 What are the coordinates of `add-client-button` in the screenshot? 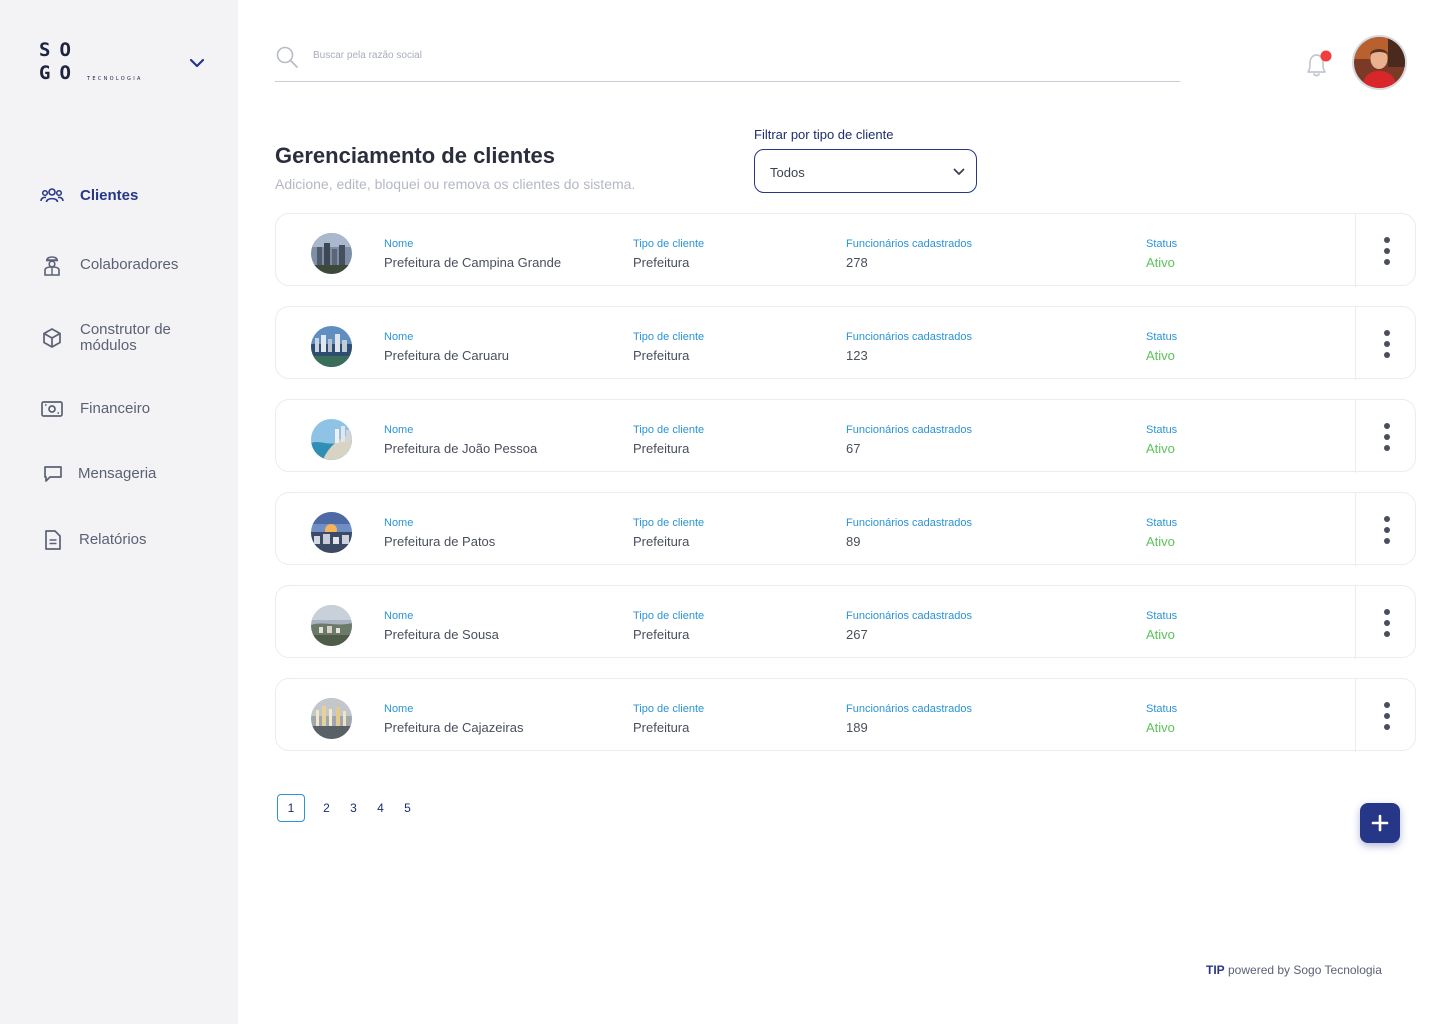 It's located at (1380, 823).